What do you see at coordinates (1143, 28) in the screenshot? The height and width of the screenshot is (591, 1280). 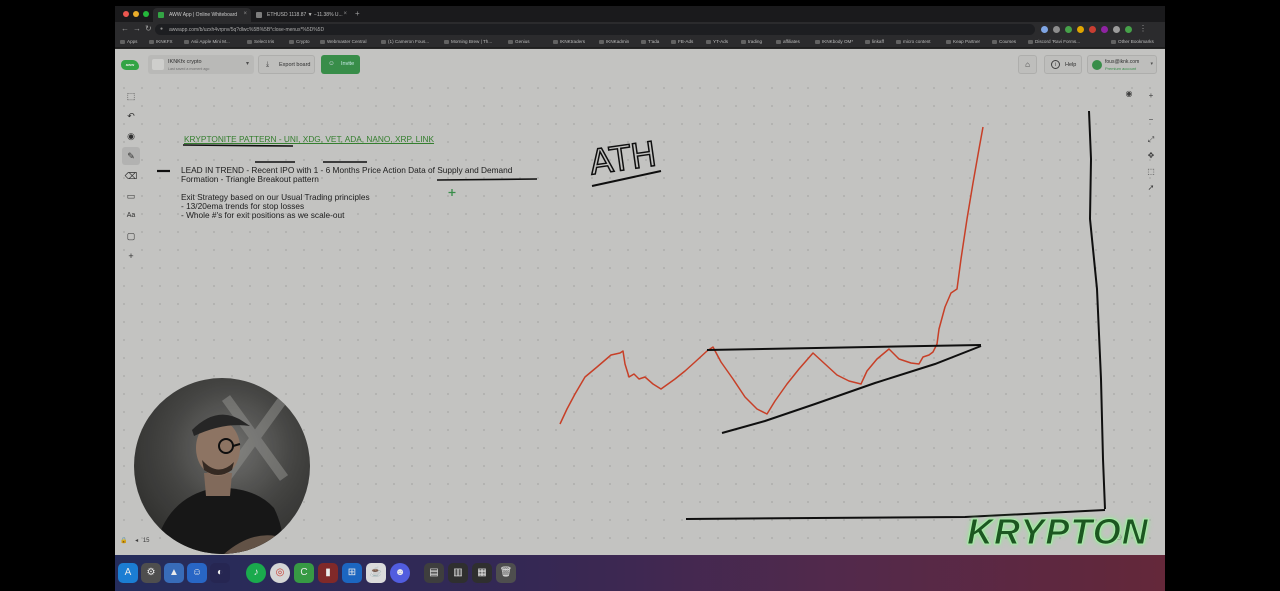 I see `kebab-menu-icon: ⋮` at bounding box center [1143, 28].